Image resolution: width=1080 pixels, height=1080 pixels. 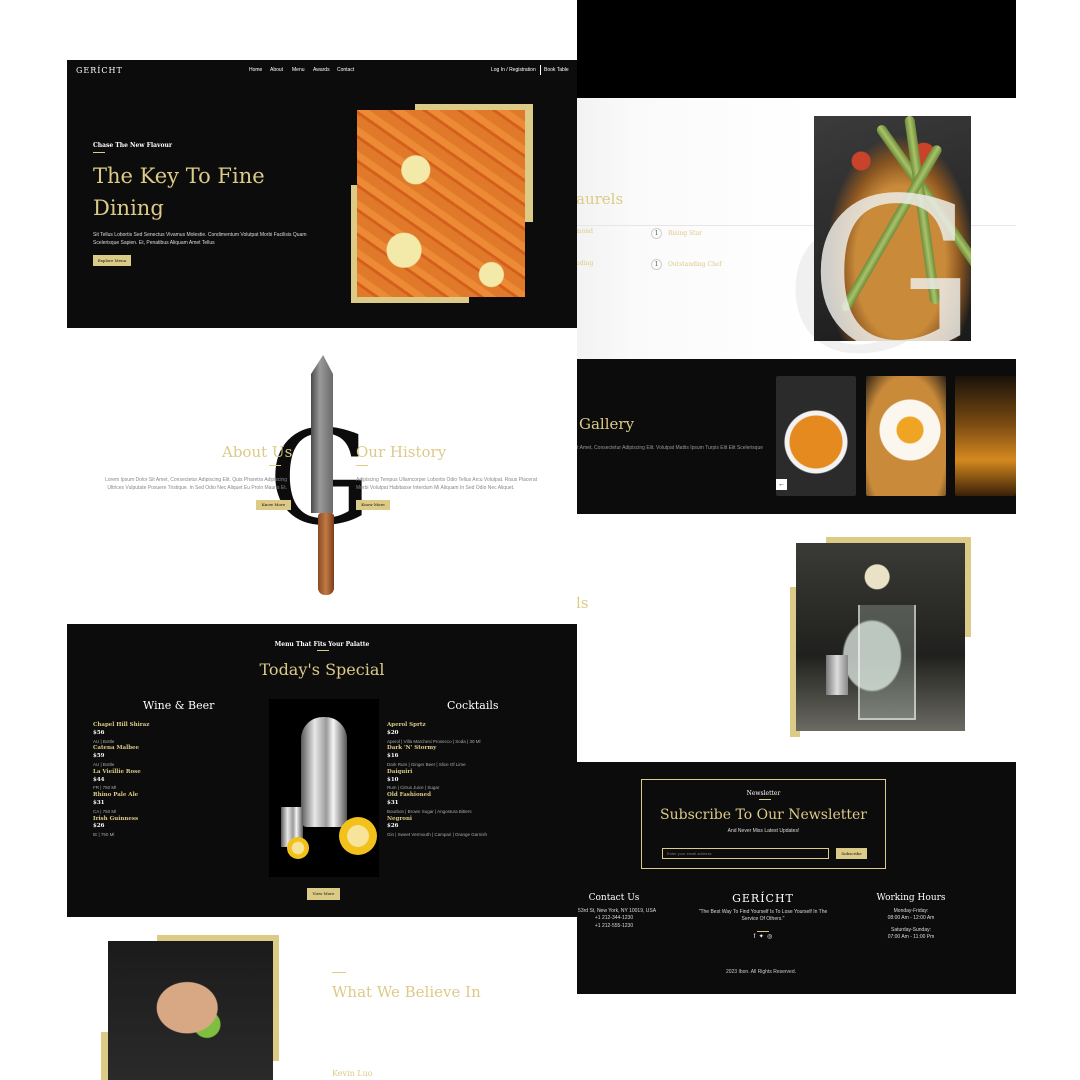 What do you see at coordinates (769, 937) in the screenshot?
I see `instagram-icon: ◎` at bounding box center [769, 937].